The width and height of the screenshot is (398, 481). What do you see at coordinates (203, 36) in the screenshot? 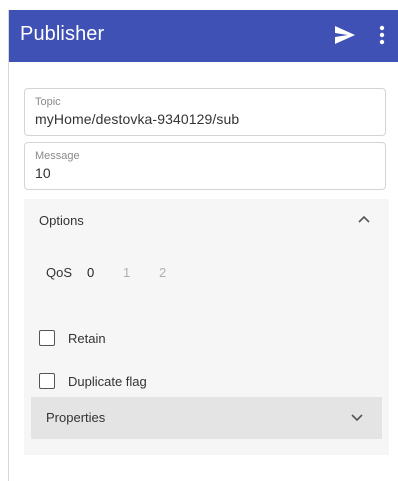
I see `publisher-app-bar: Publisher` at bounding box center [203, 36].